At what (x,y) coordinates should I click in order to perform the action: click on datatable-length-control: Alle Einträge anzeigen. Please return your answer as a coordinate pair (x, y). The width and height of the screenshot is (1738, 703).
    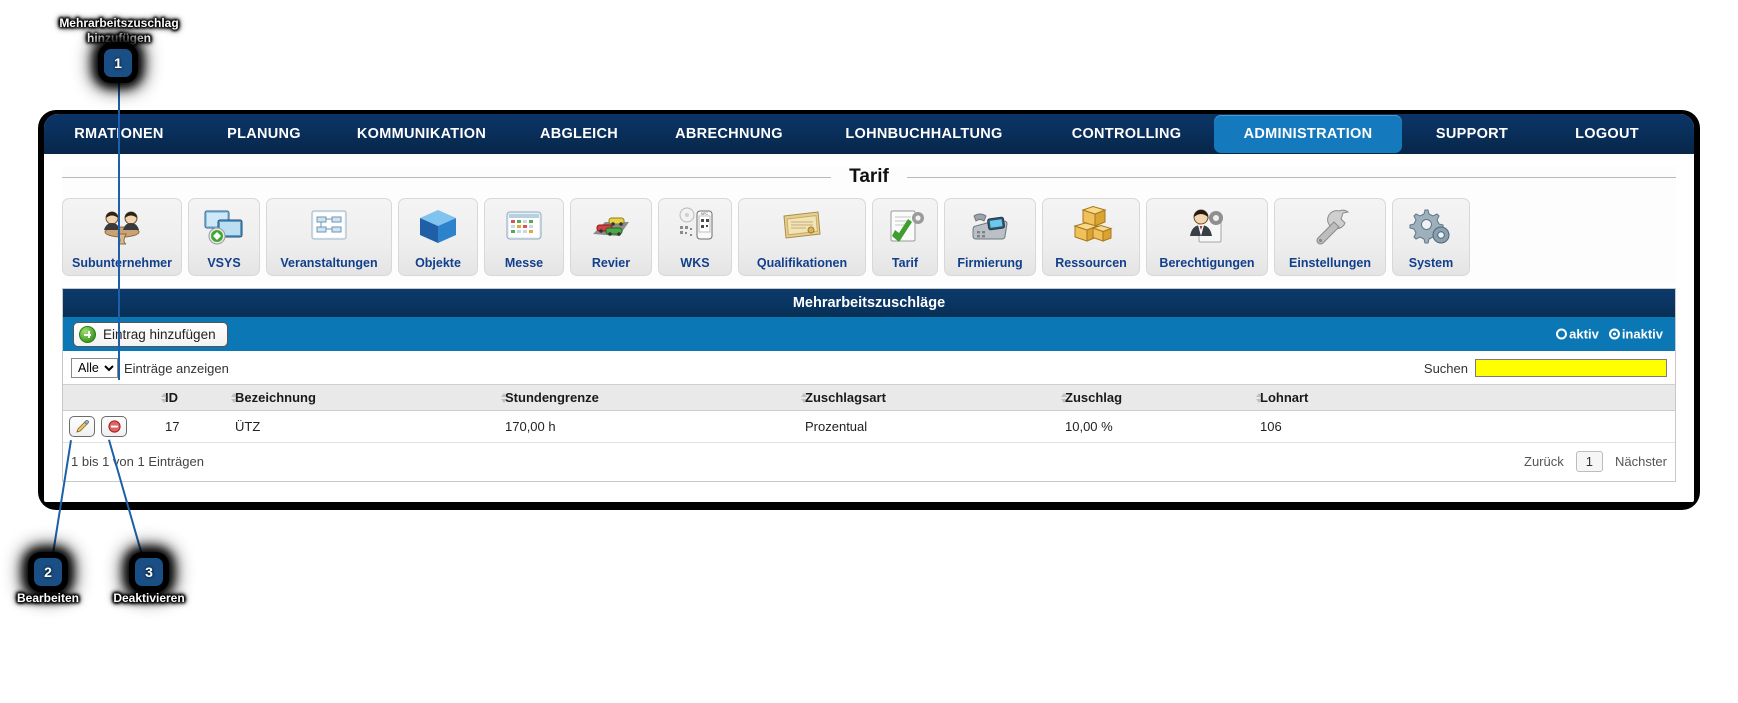
    Looking at the image, I should click on (150, 368).